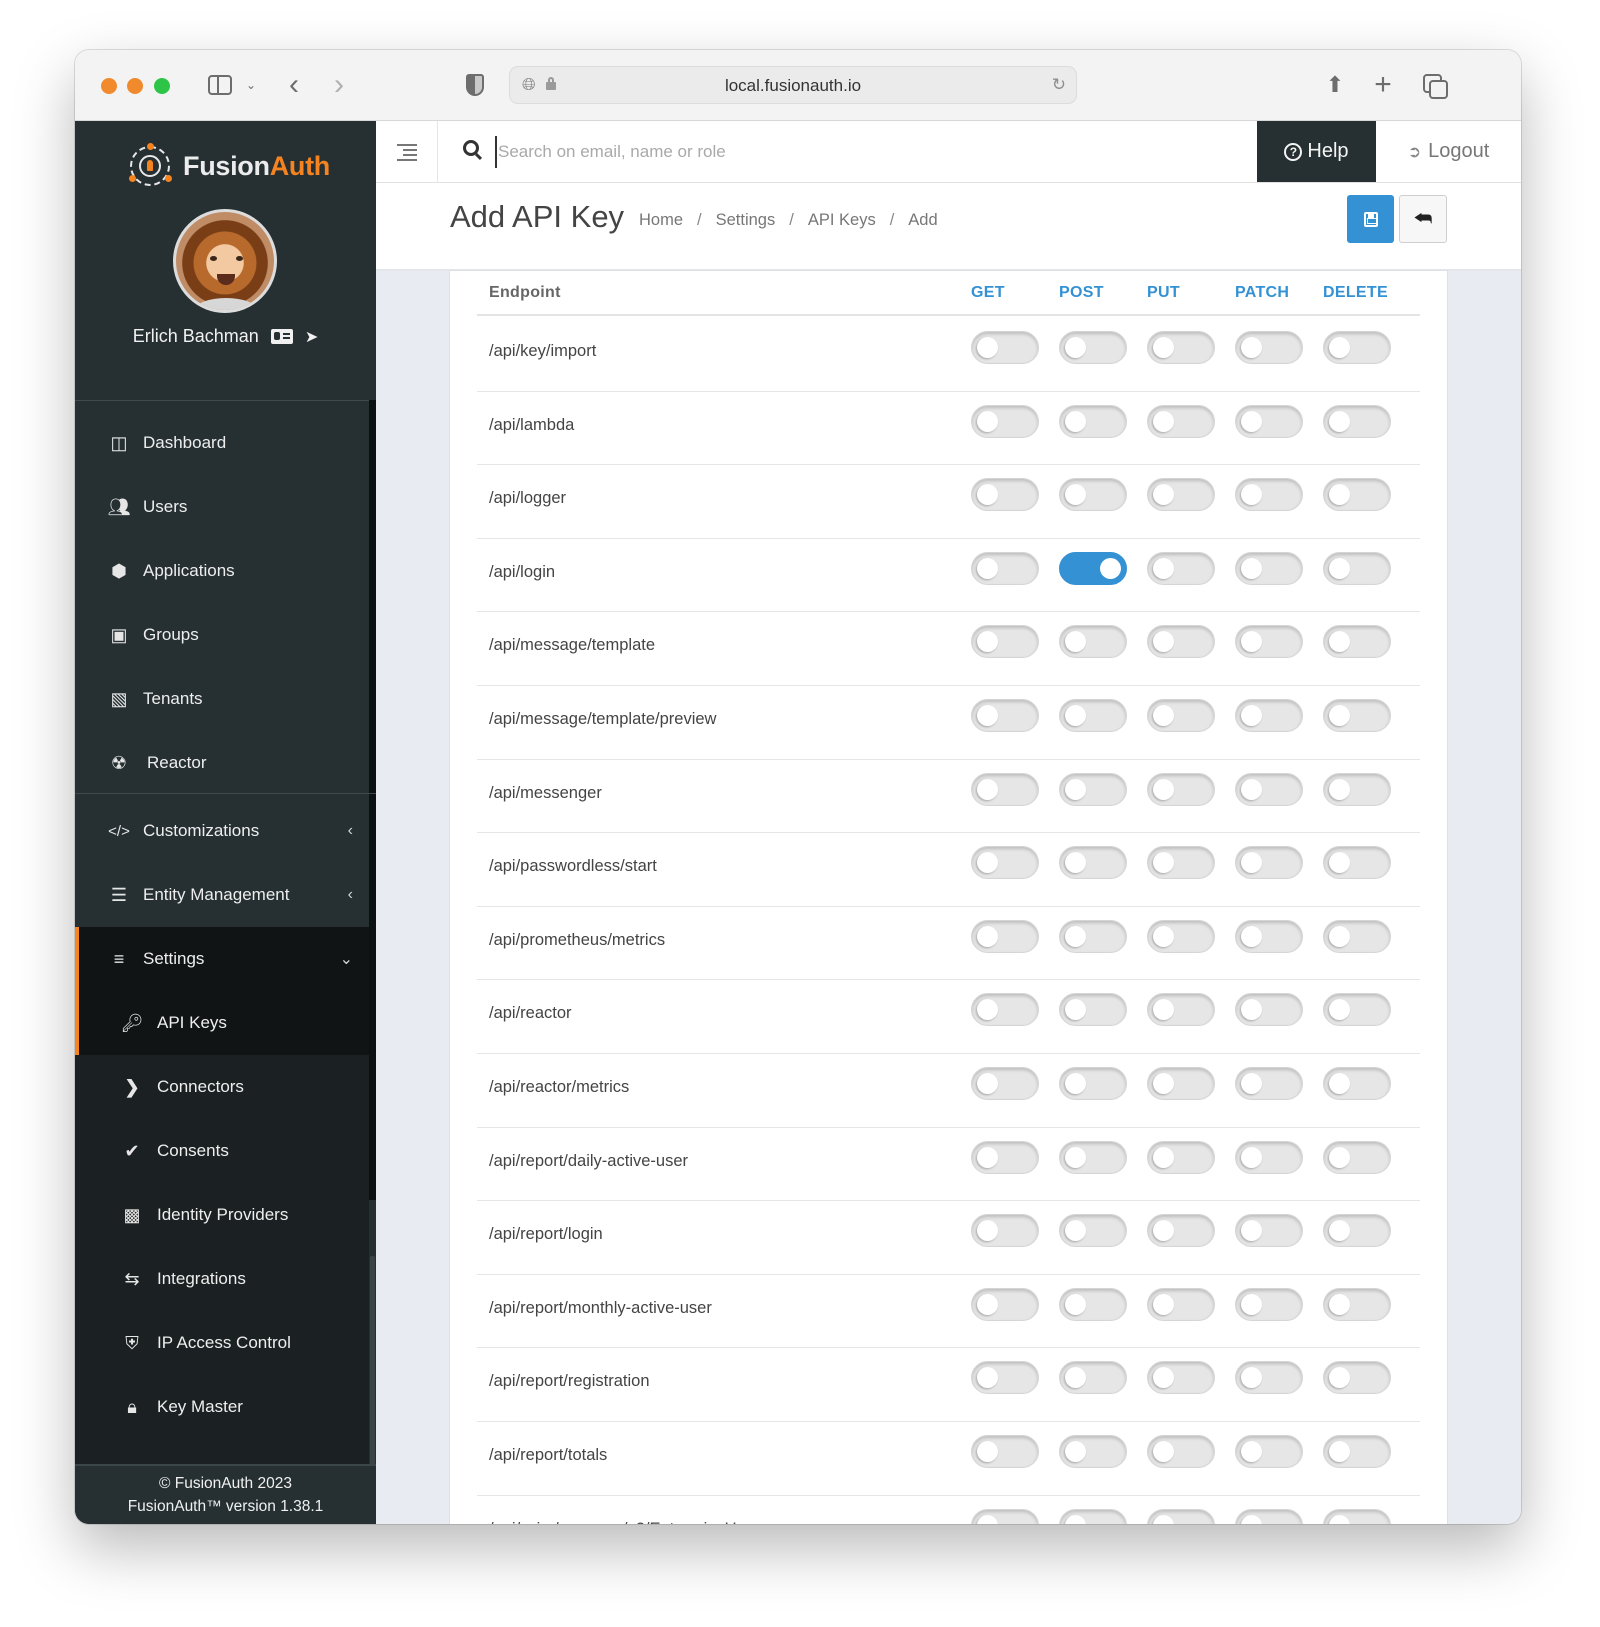 The image size is (1600, 1627). I want to click on new-tab-icon: +, so click(1383, 84).